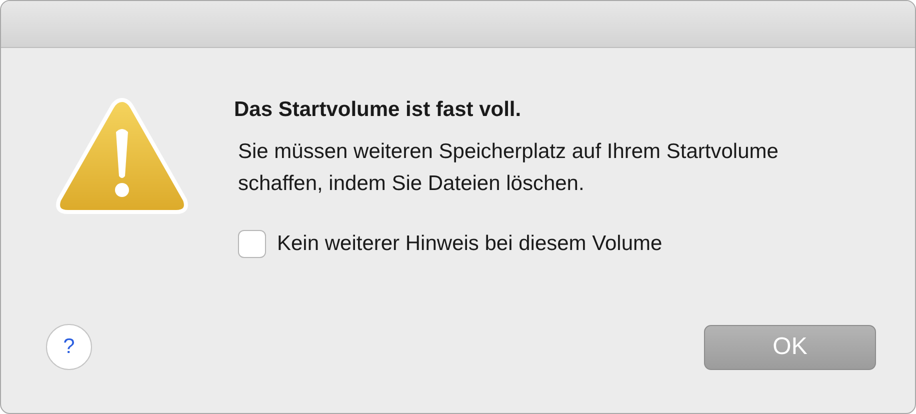  I want to click on dialog-title: Das Startvolume ist fast voll., so click(378, 110).